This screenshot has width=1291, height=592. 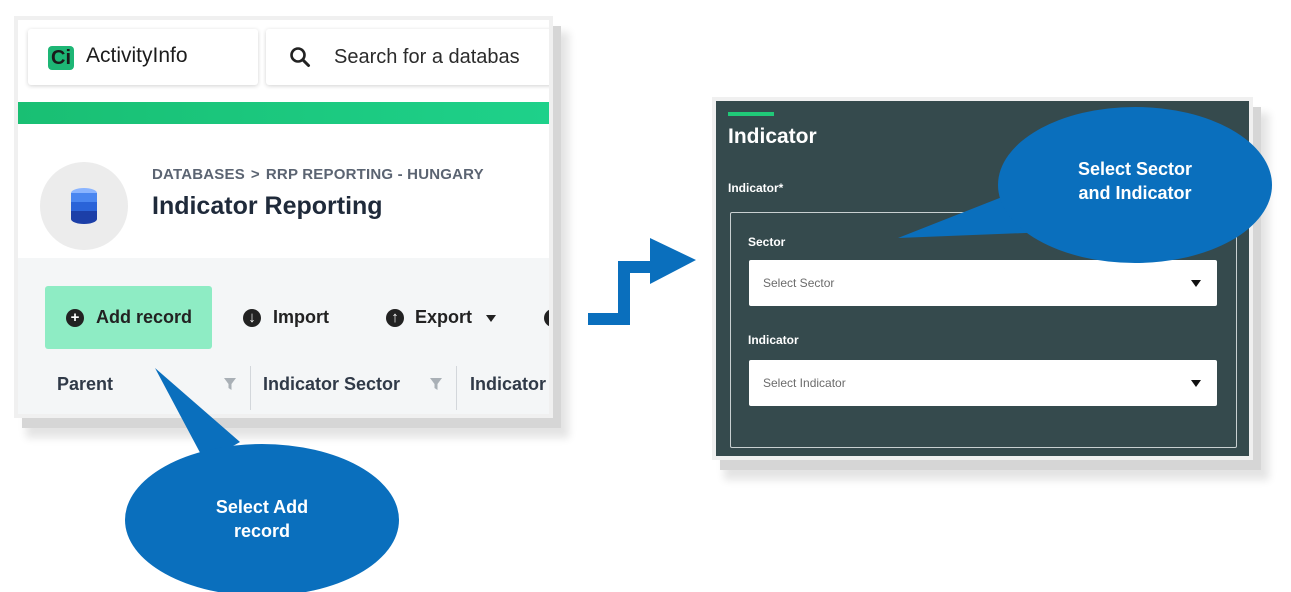 What do you see at coordinates (1135, 193) in the screenshot?
I see `callout-line: and Indicator` at bounding box center [1135, 193].